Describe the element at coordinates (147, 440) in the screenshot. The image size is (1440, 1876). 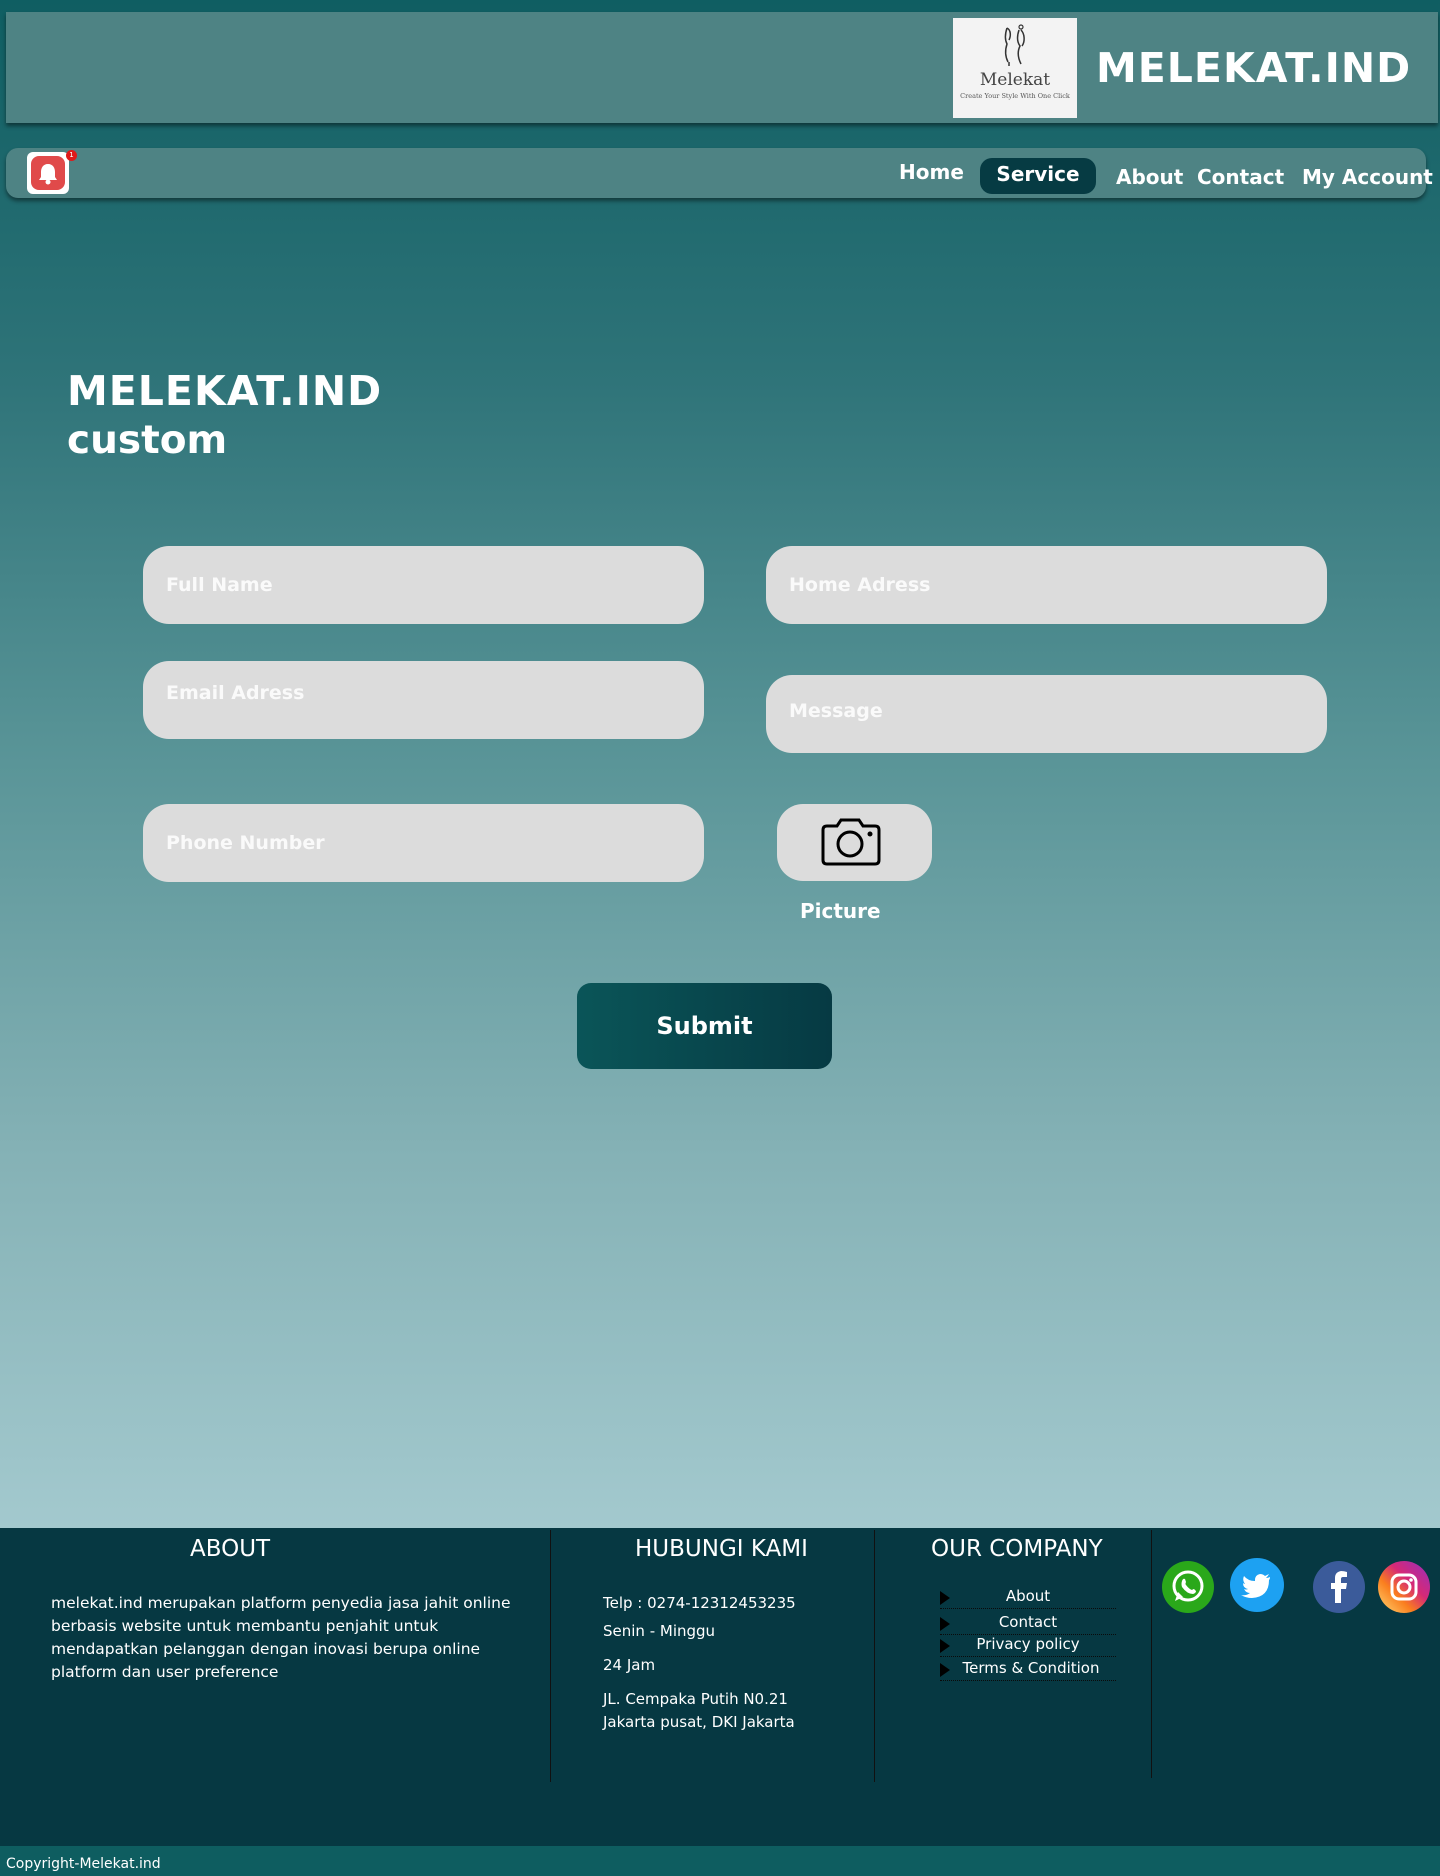
I see `page-subtitle: custom` at that location.